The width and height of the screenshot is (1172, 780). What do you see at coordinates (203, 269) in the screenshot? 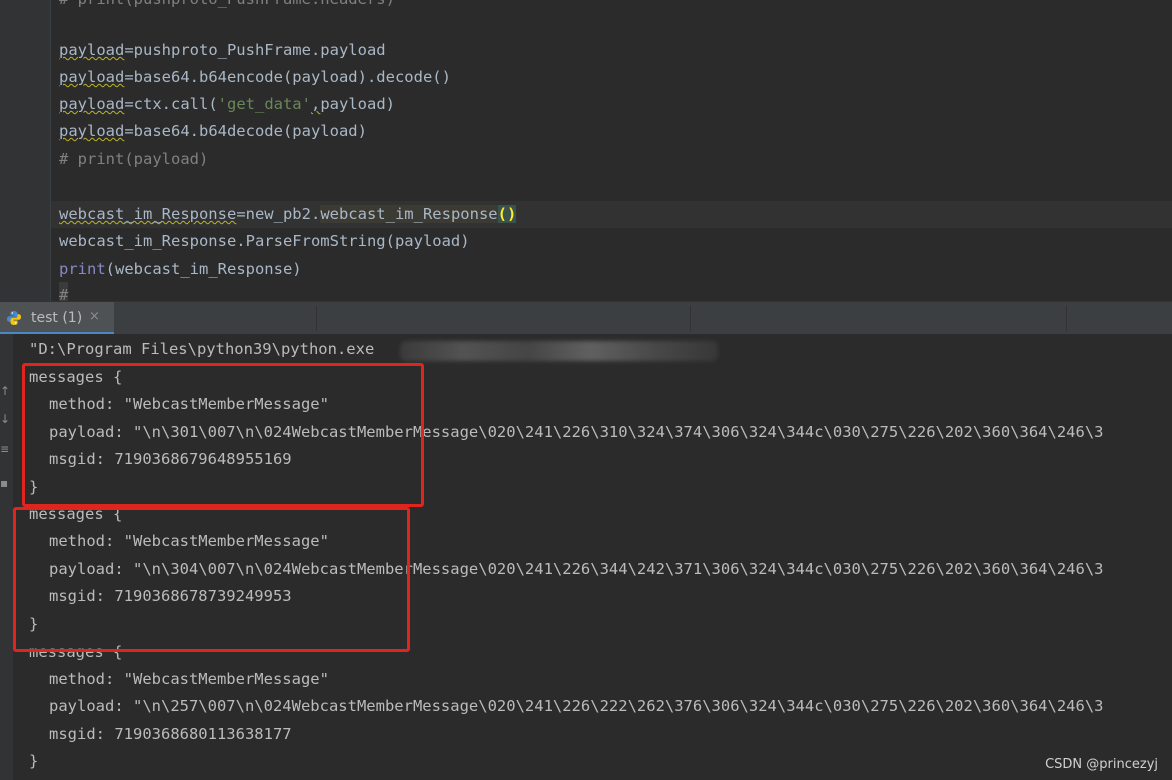
I see `code-text: (webcast_im_Response)` at bounding box center [203, 269].